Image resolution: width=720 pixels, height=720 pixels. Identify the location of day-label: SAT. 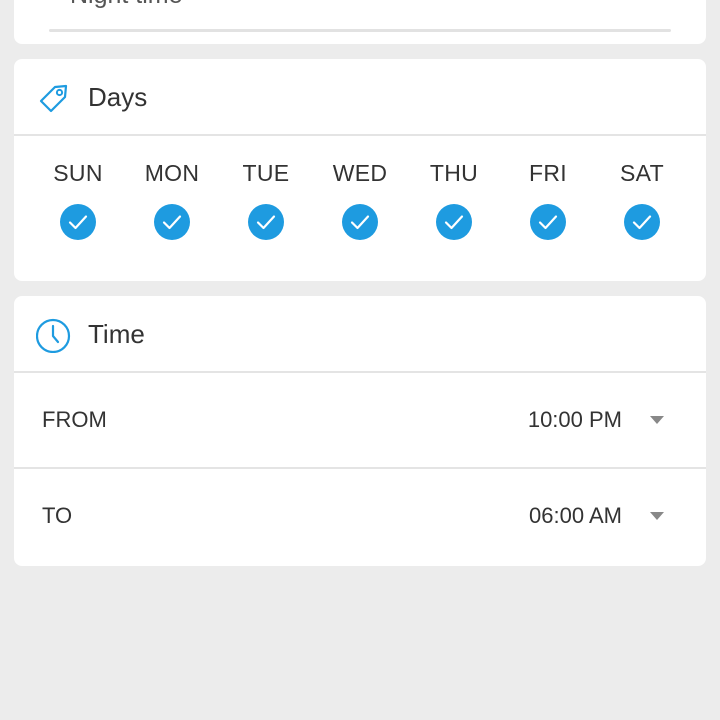
(642, 173).